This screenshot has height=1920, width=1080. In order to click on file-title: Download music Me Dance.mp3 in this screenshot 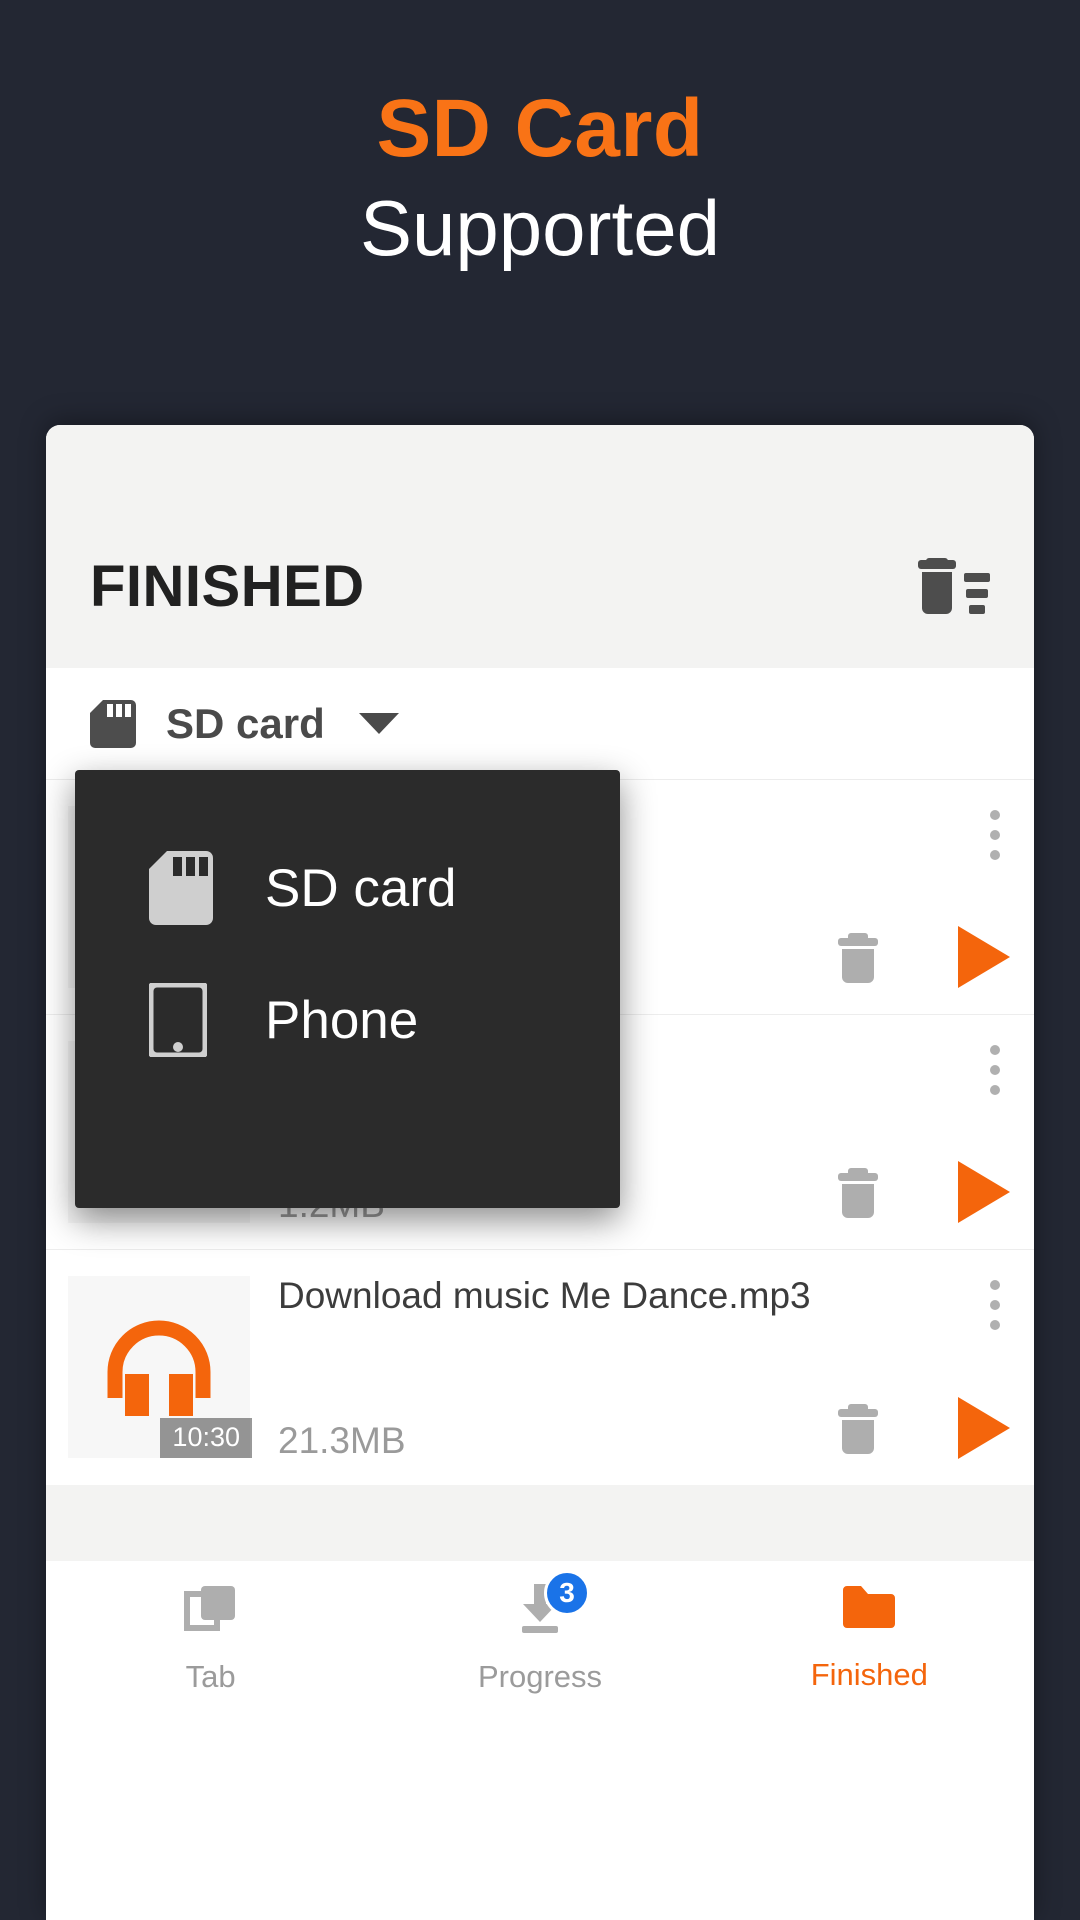, I will do `click(544, 1295)`.